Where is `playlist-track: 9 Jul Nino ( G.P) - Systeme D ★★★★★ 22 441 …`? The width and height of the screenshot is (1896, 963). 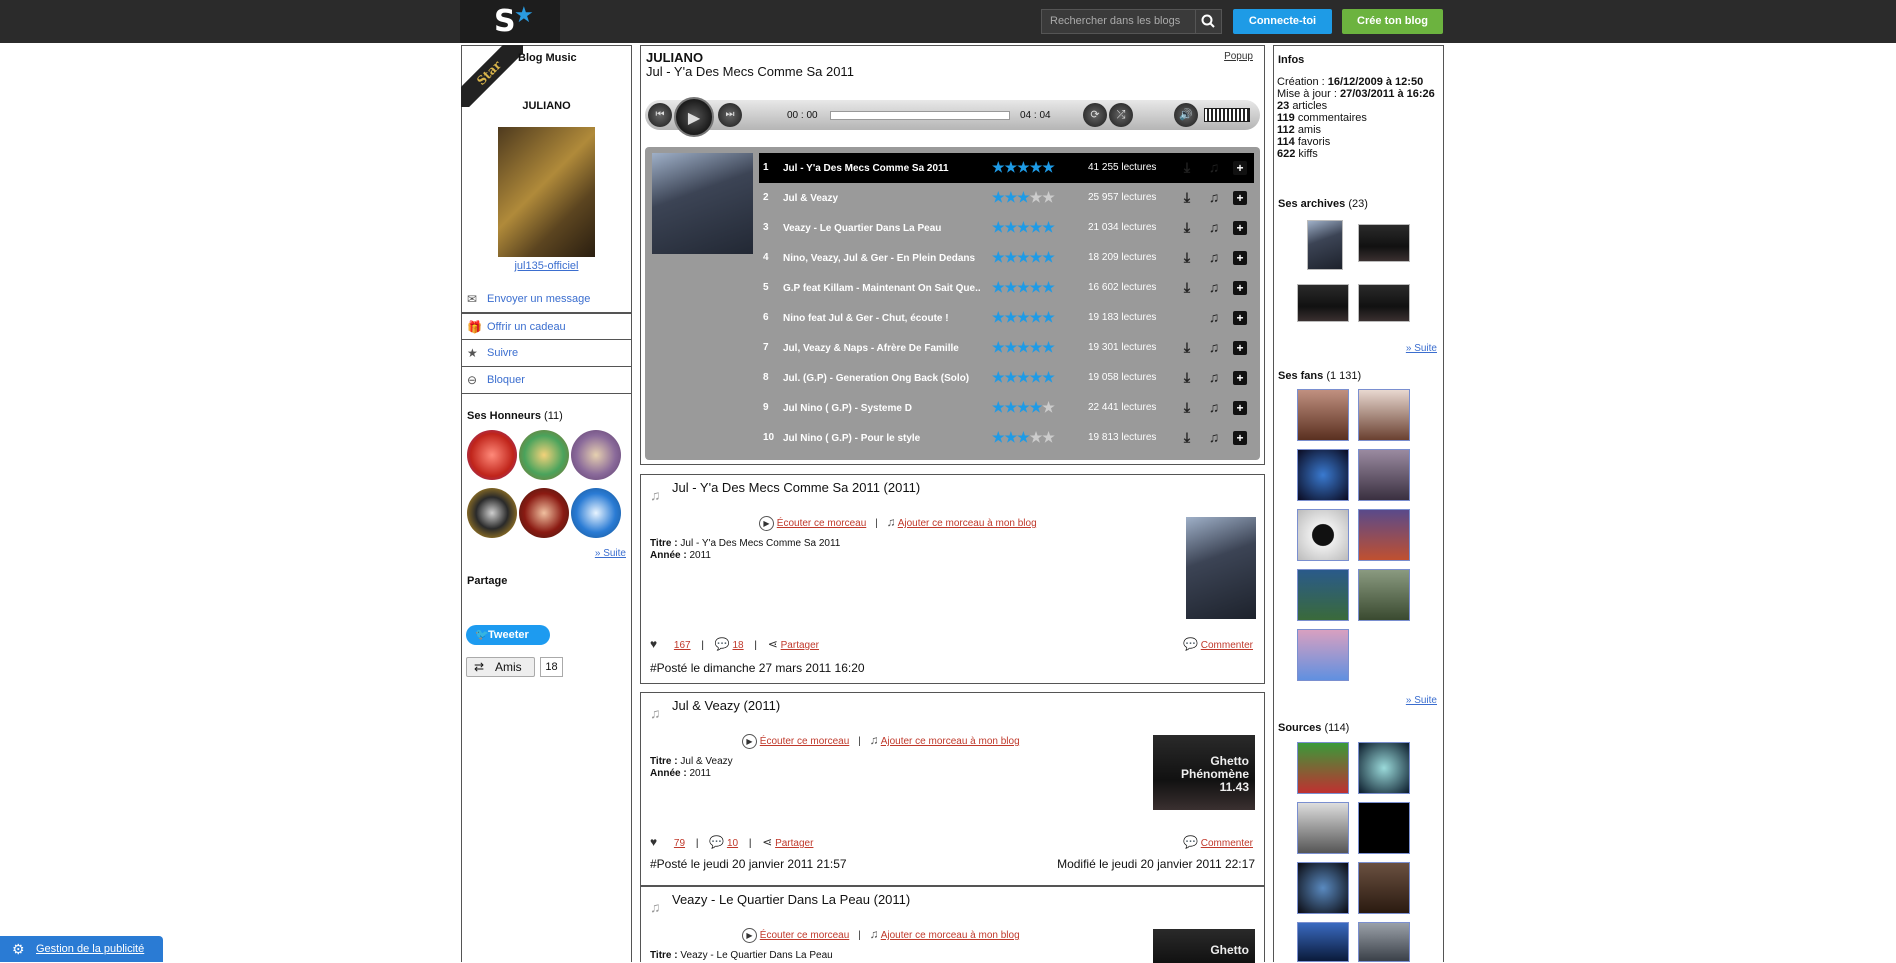 playlist-track: 9 Jul Nino ( G.P) - Systeme D ★★★★★ 22 441 … is located at coordinates (1006, 408).